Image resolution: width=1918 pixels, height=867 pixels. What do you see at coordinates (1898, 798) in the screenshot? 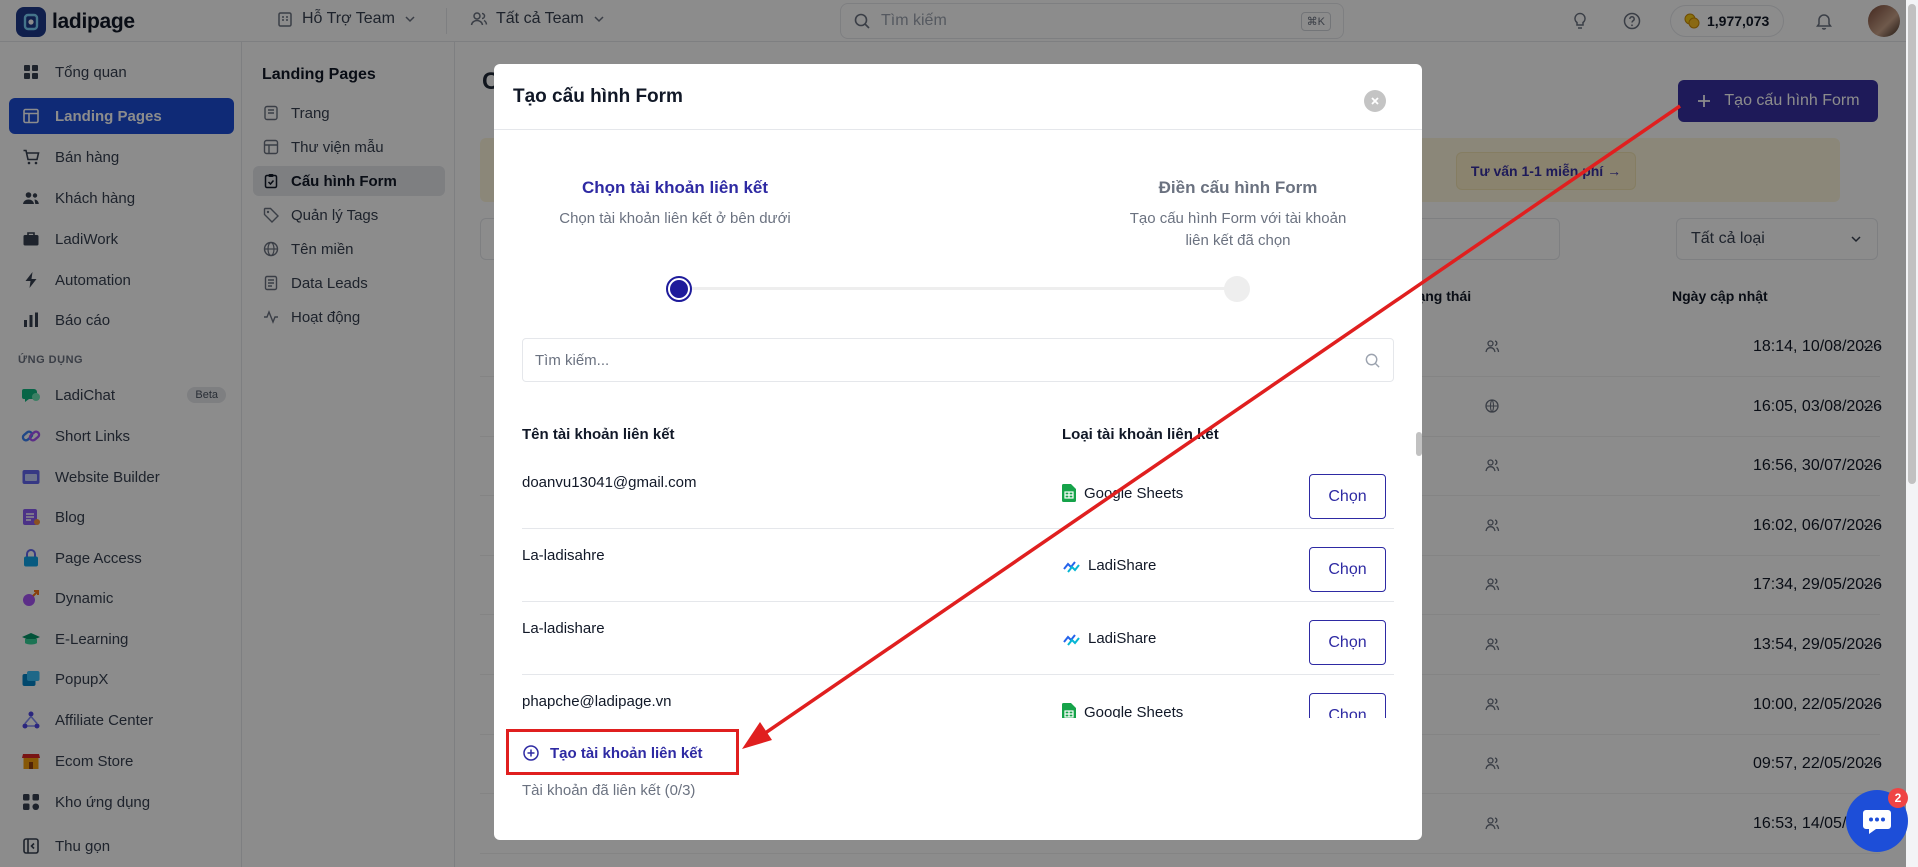
I see `chat-unread-badge: 2` at bounding box center [1898, 798].